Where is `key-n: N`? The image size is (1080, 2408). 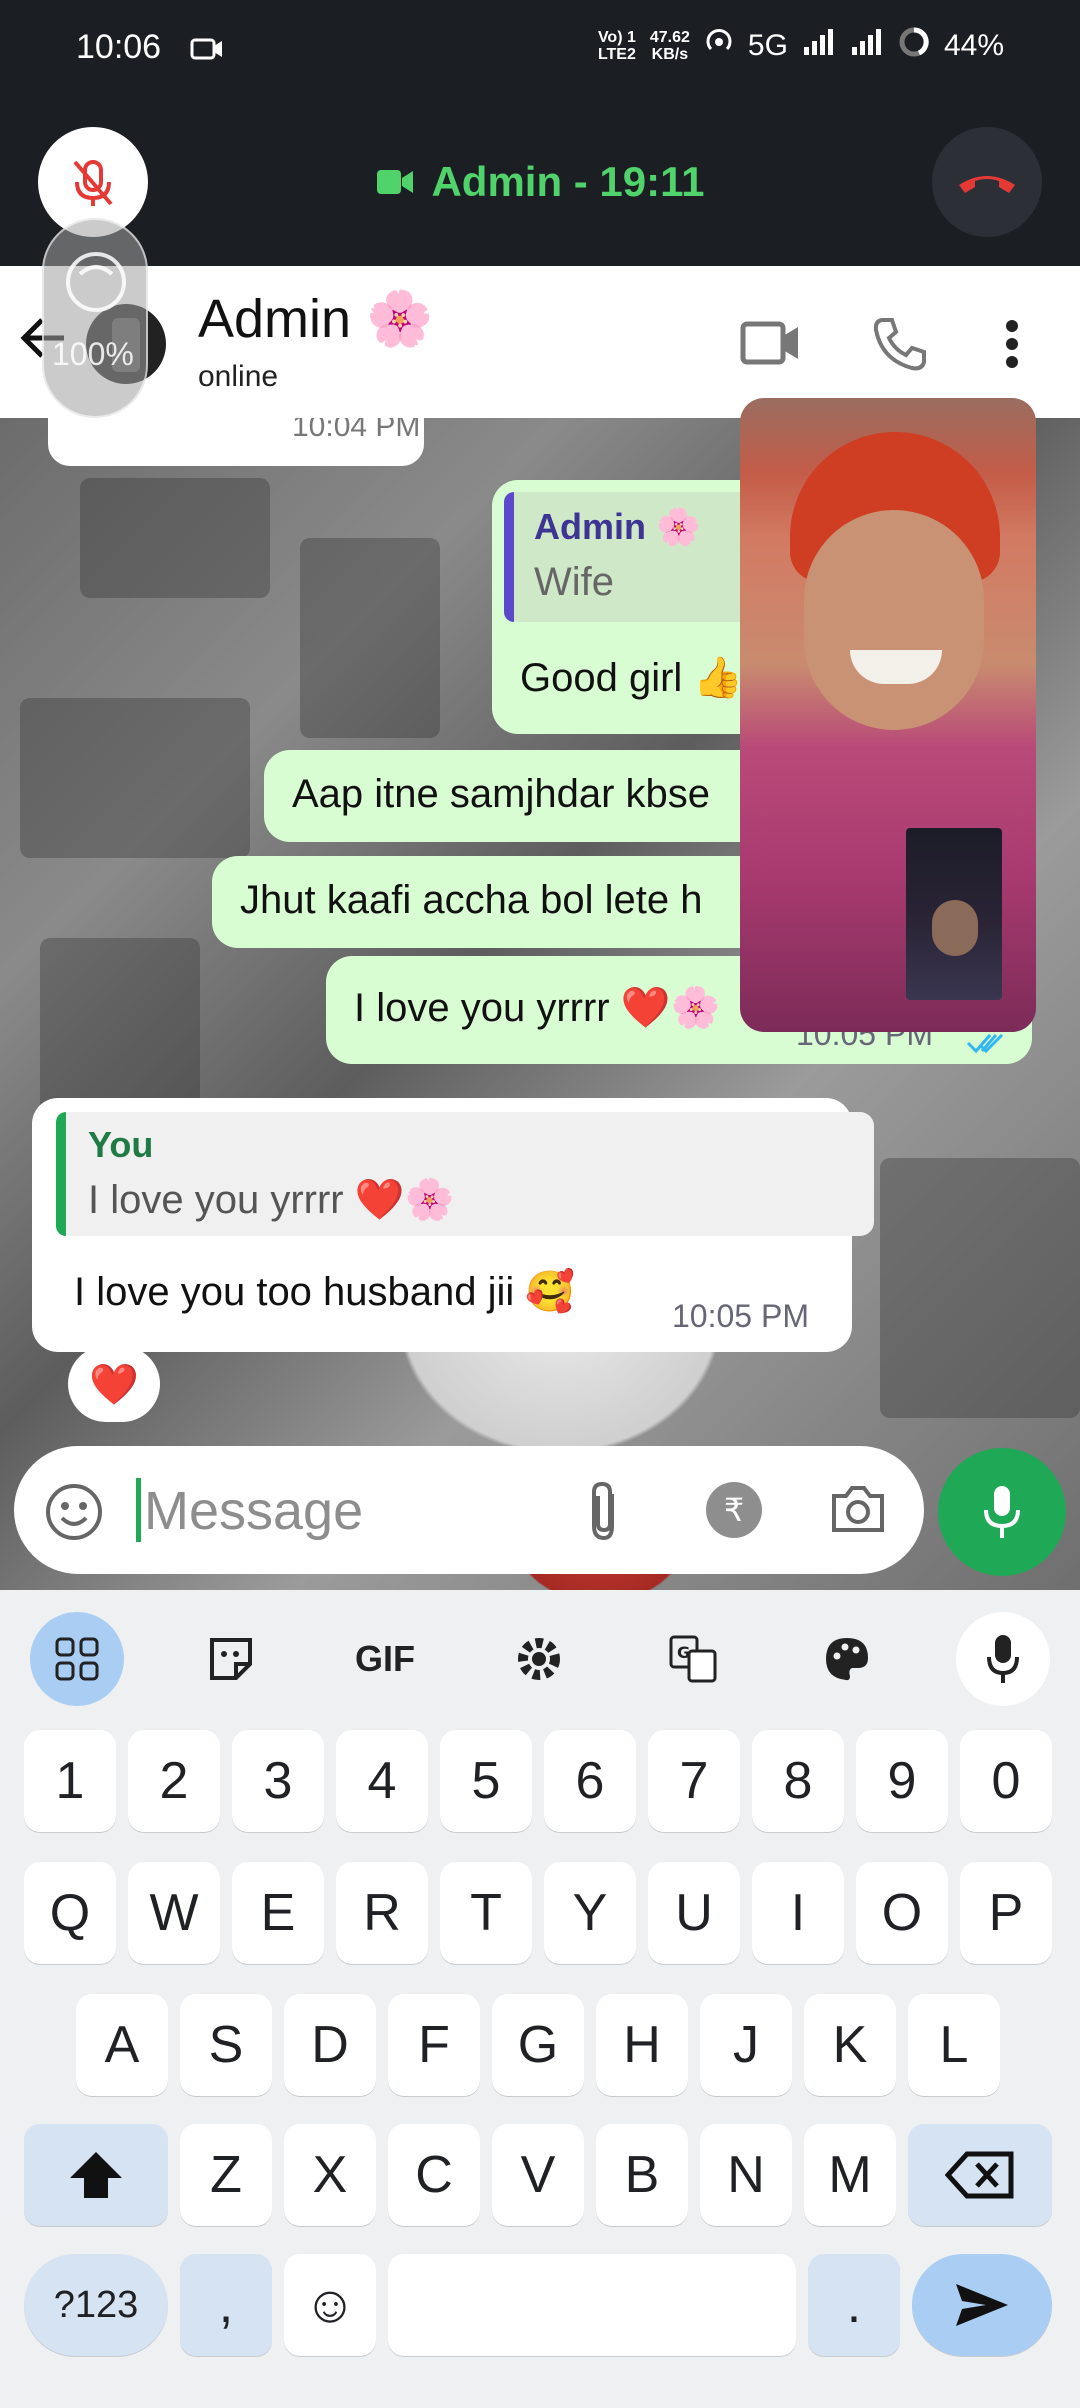
key-n: N is located at coordinates (746, 2175).